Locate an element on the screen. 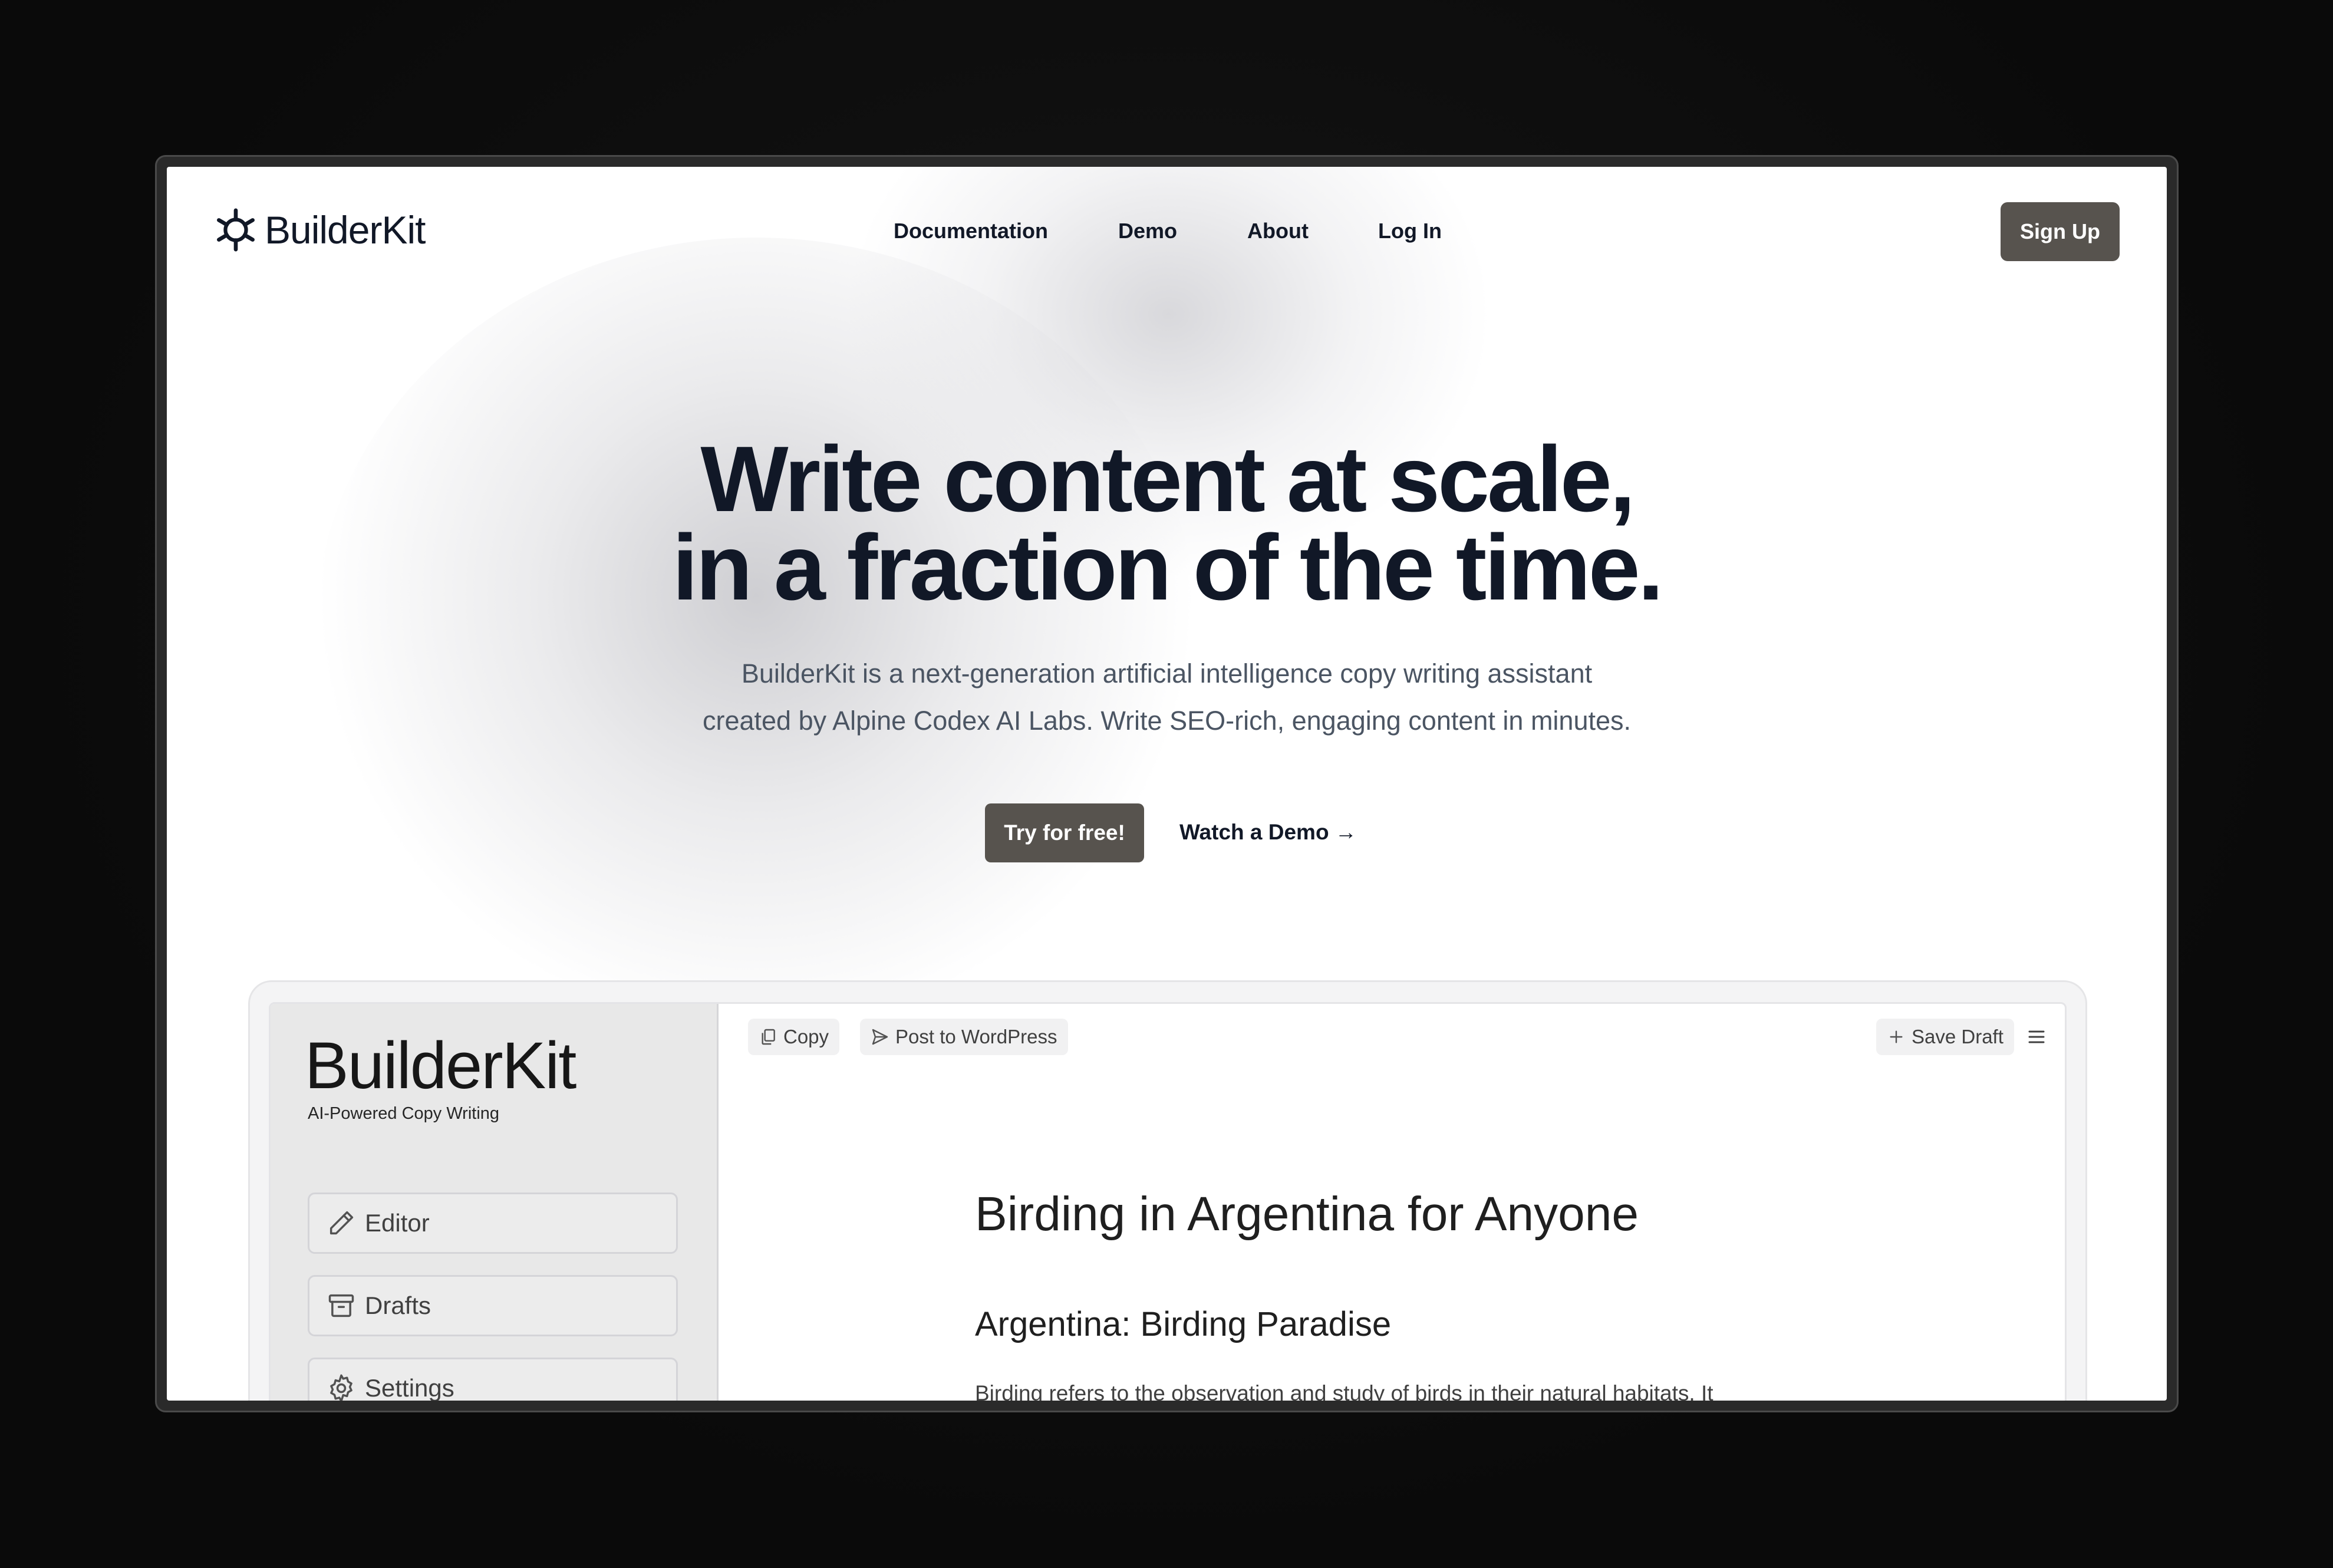 This screenshot has height=1568, width=2333. copy-button: Copy is located at coordinates (794, 1037).